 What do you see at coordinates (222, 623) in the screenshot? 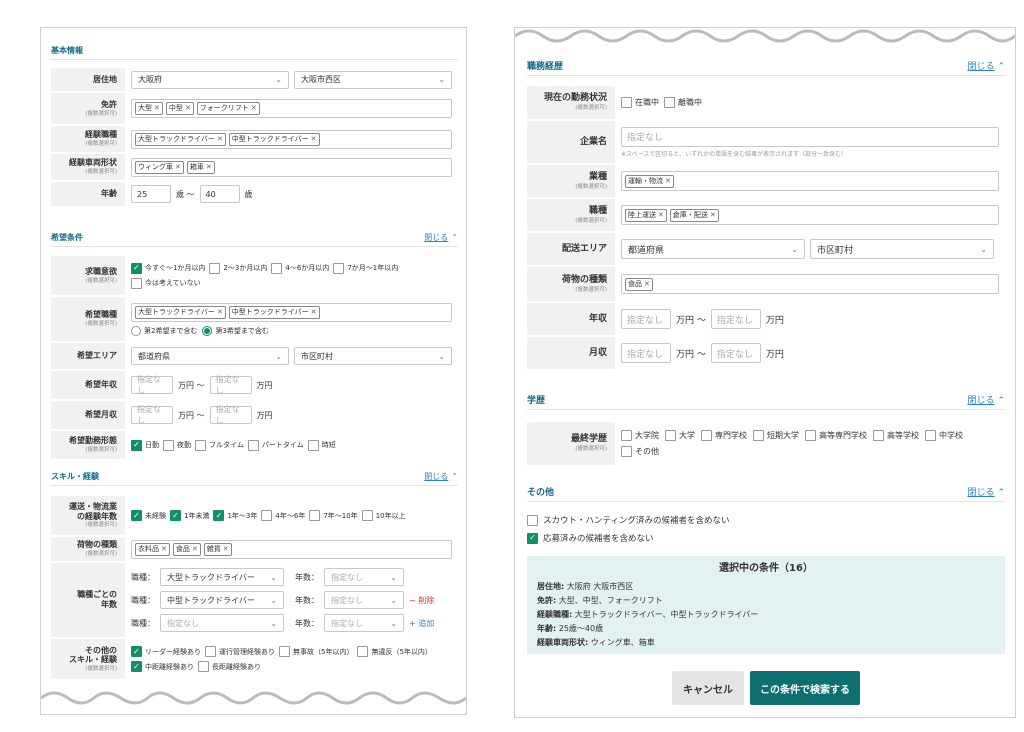
I see `job-select: 指定なし ⌄` at bounding box center [222, 623].